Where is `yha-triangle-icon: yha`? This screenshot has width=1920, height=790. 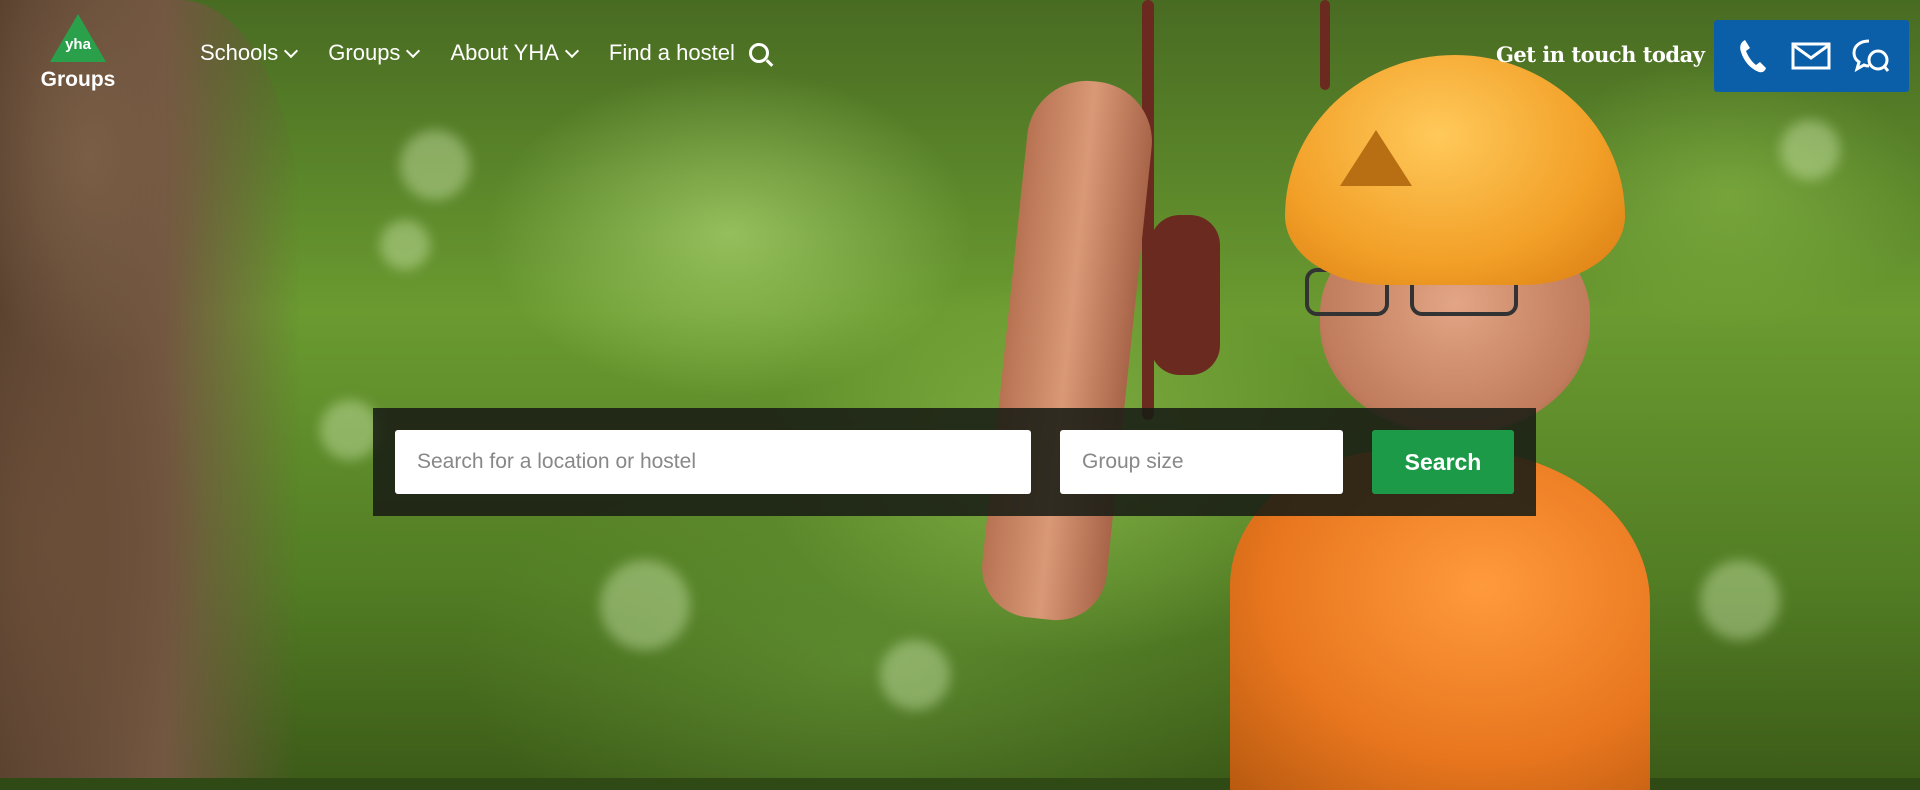
yha-triangle-icon: yha is located at coordinates (78, 38).